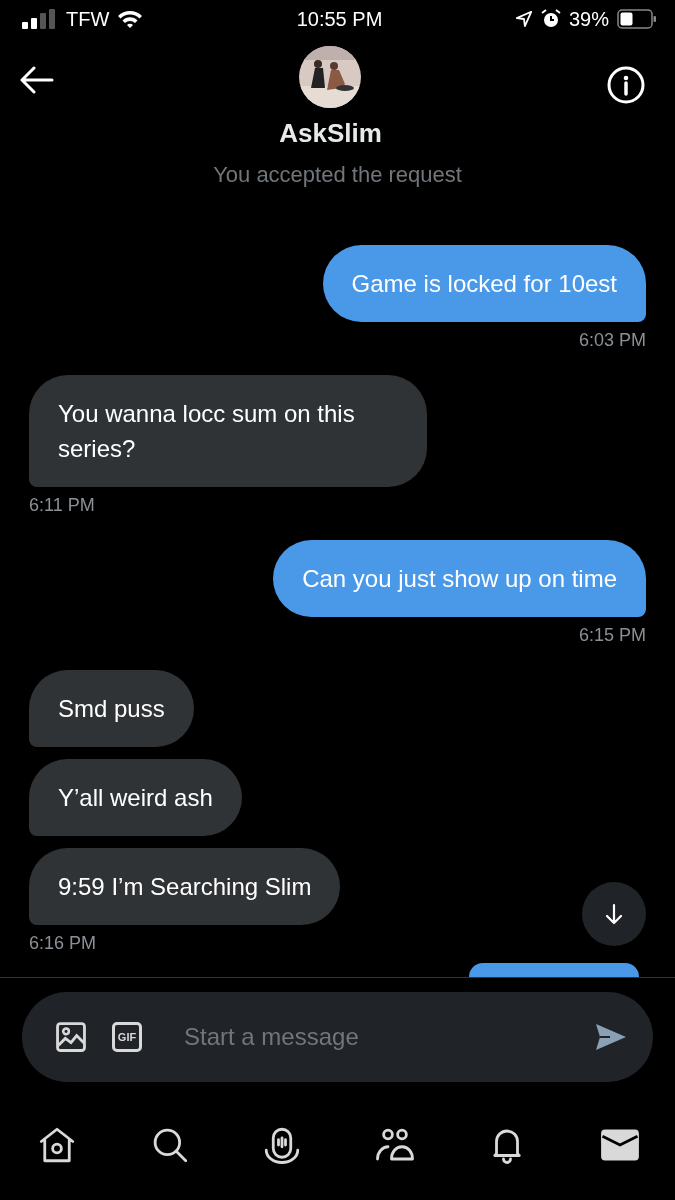 The height and width of the screenshot is (1200, 675). What do you see at coordinates (550, 19) in the screenshot?
I see `alarm-icon` at bounding box center [550, 19].